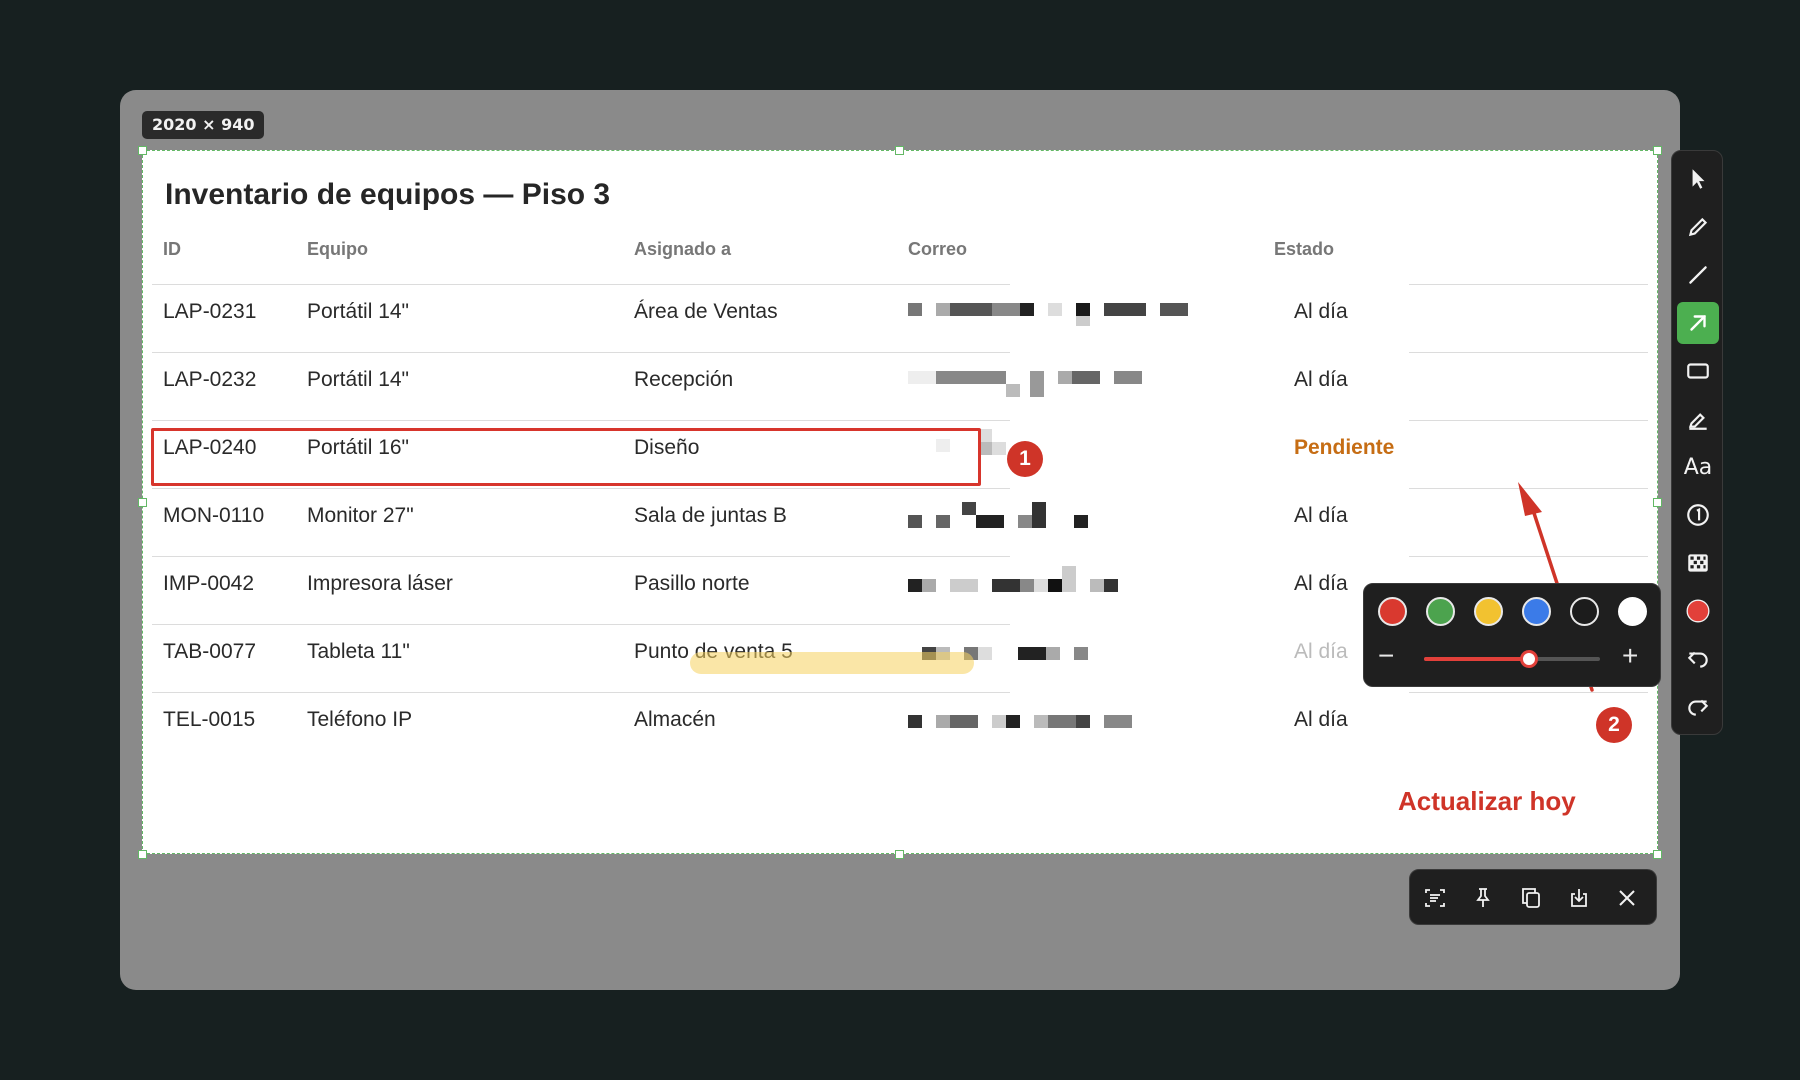 This screenshot has width=1800, height=1080. Describe the element at coordinates (1530, 499) in the screenshot. I see `annotation-arrowhead` at that location.